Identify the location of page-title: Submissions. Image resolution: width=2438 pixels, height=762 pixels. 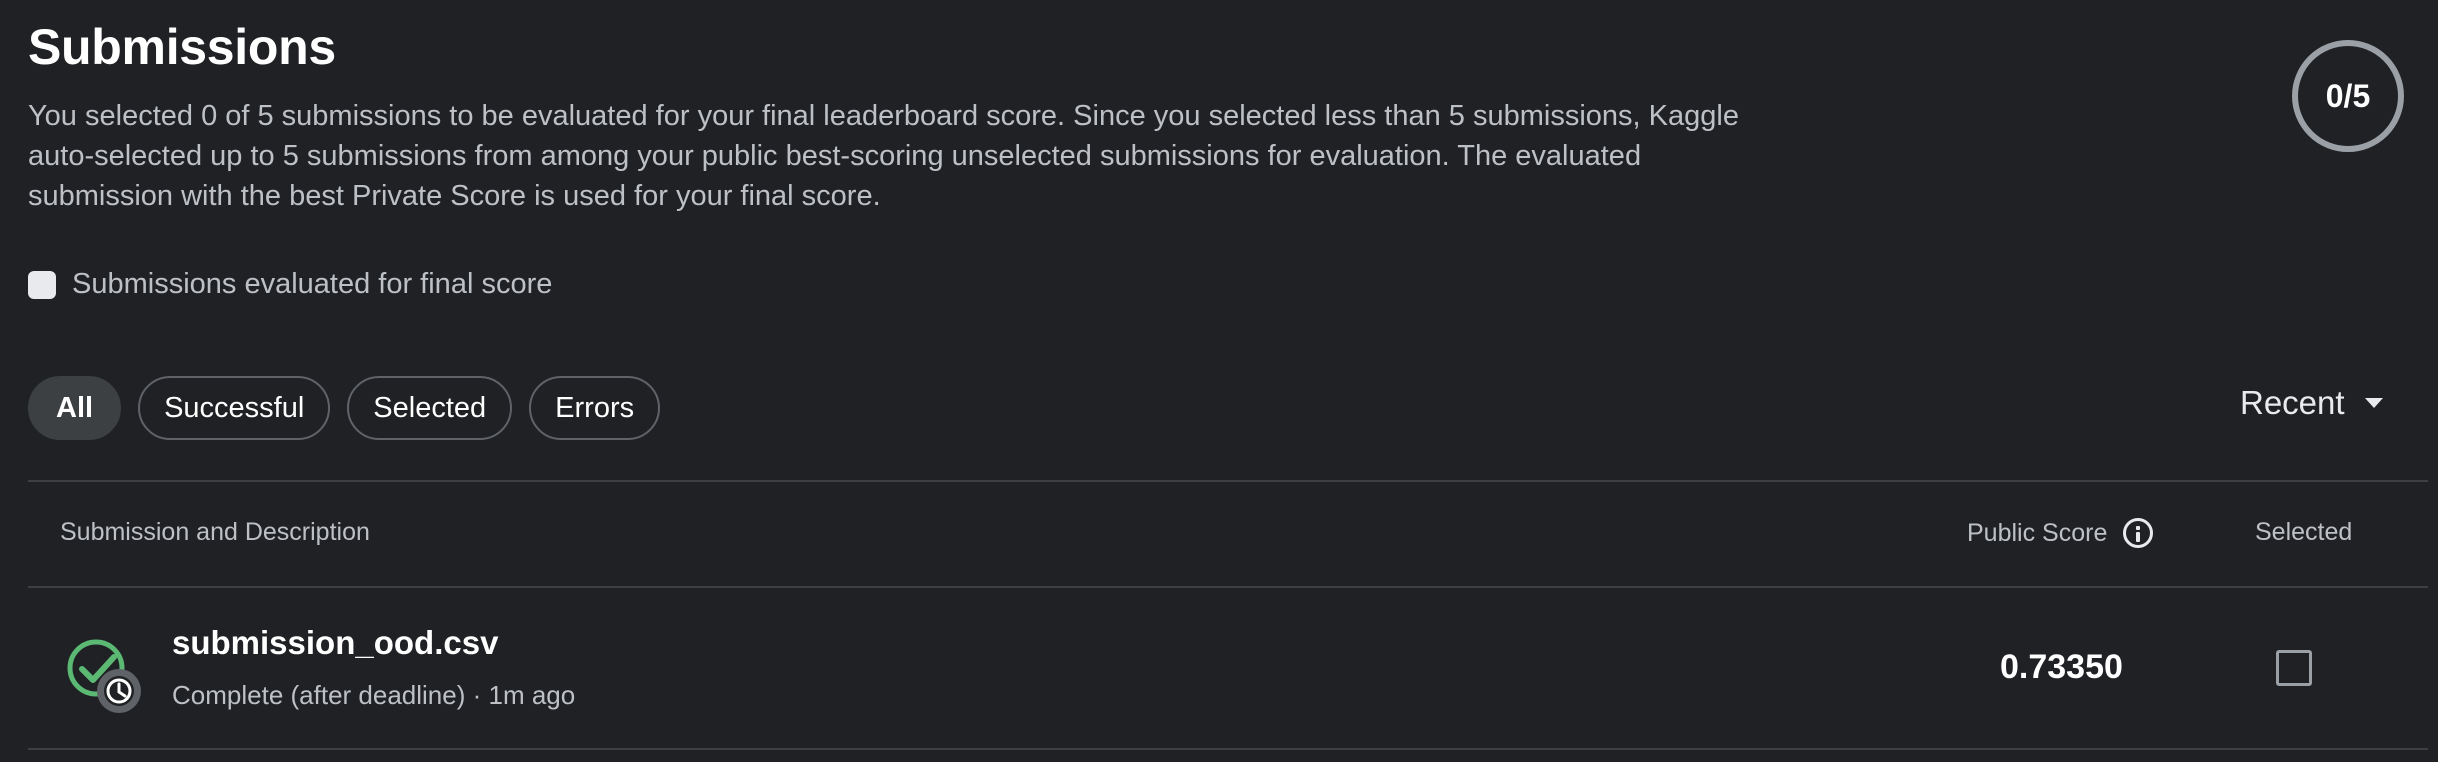
(182, 47).